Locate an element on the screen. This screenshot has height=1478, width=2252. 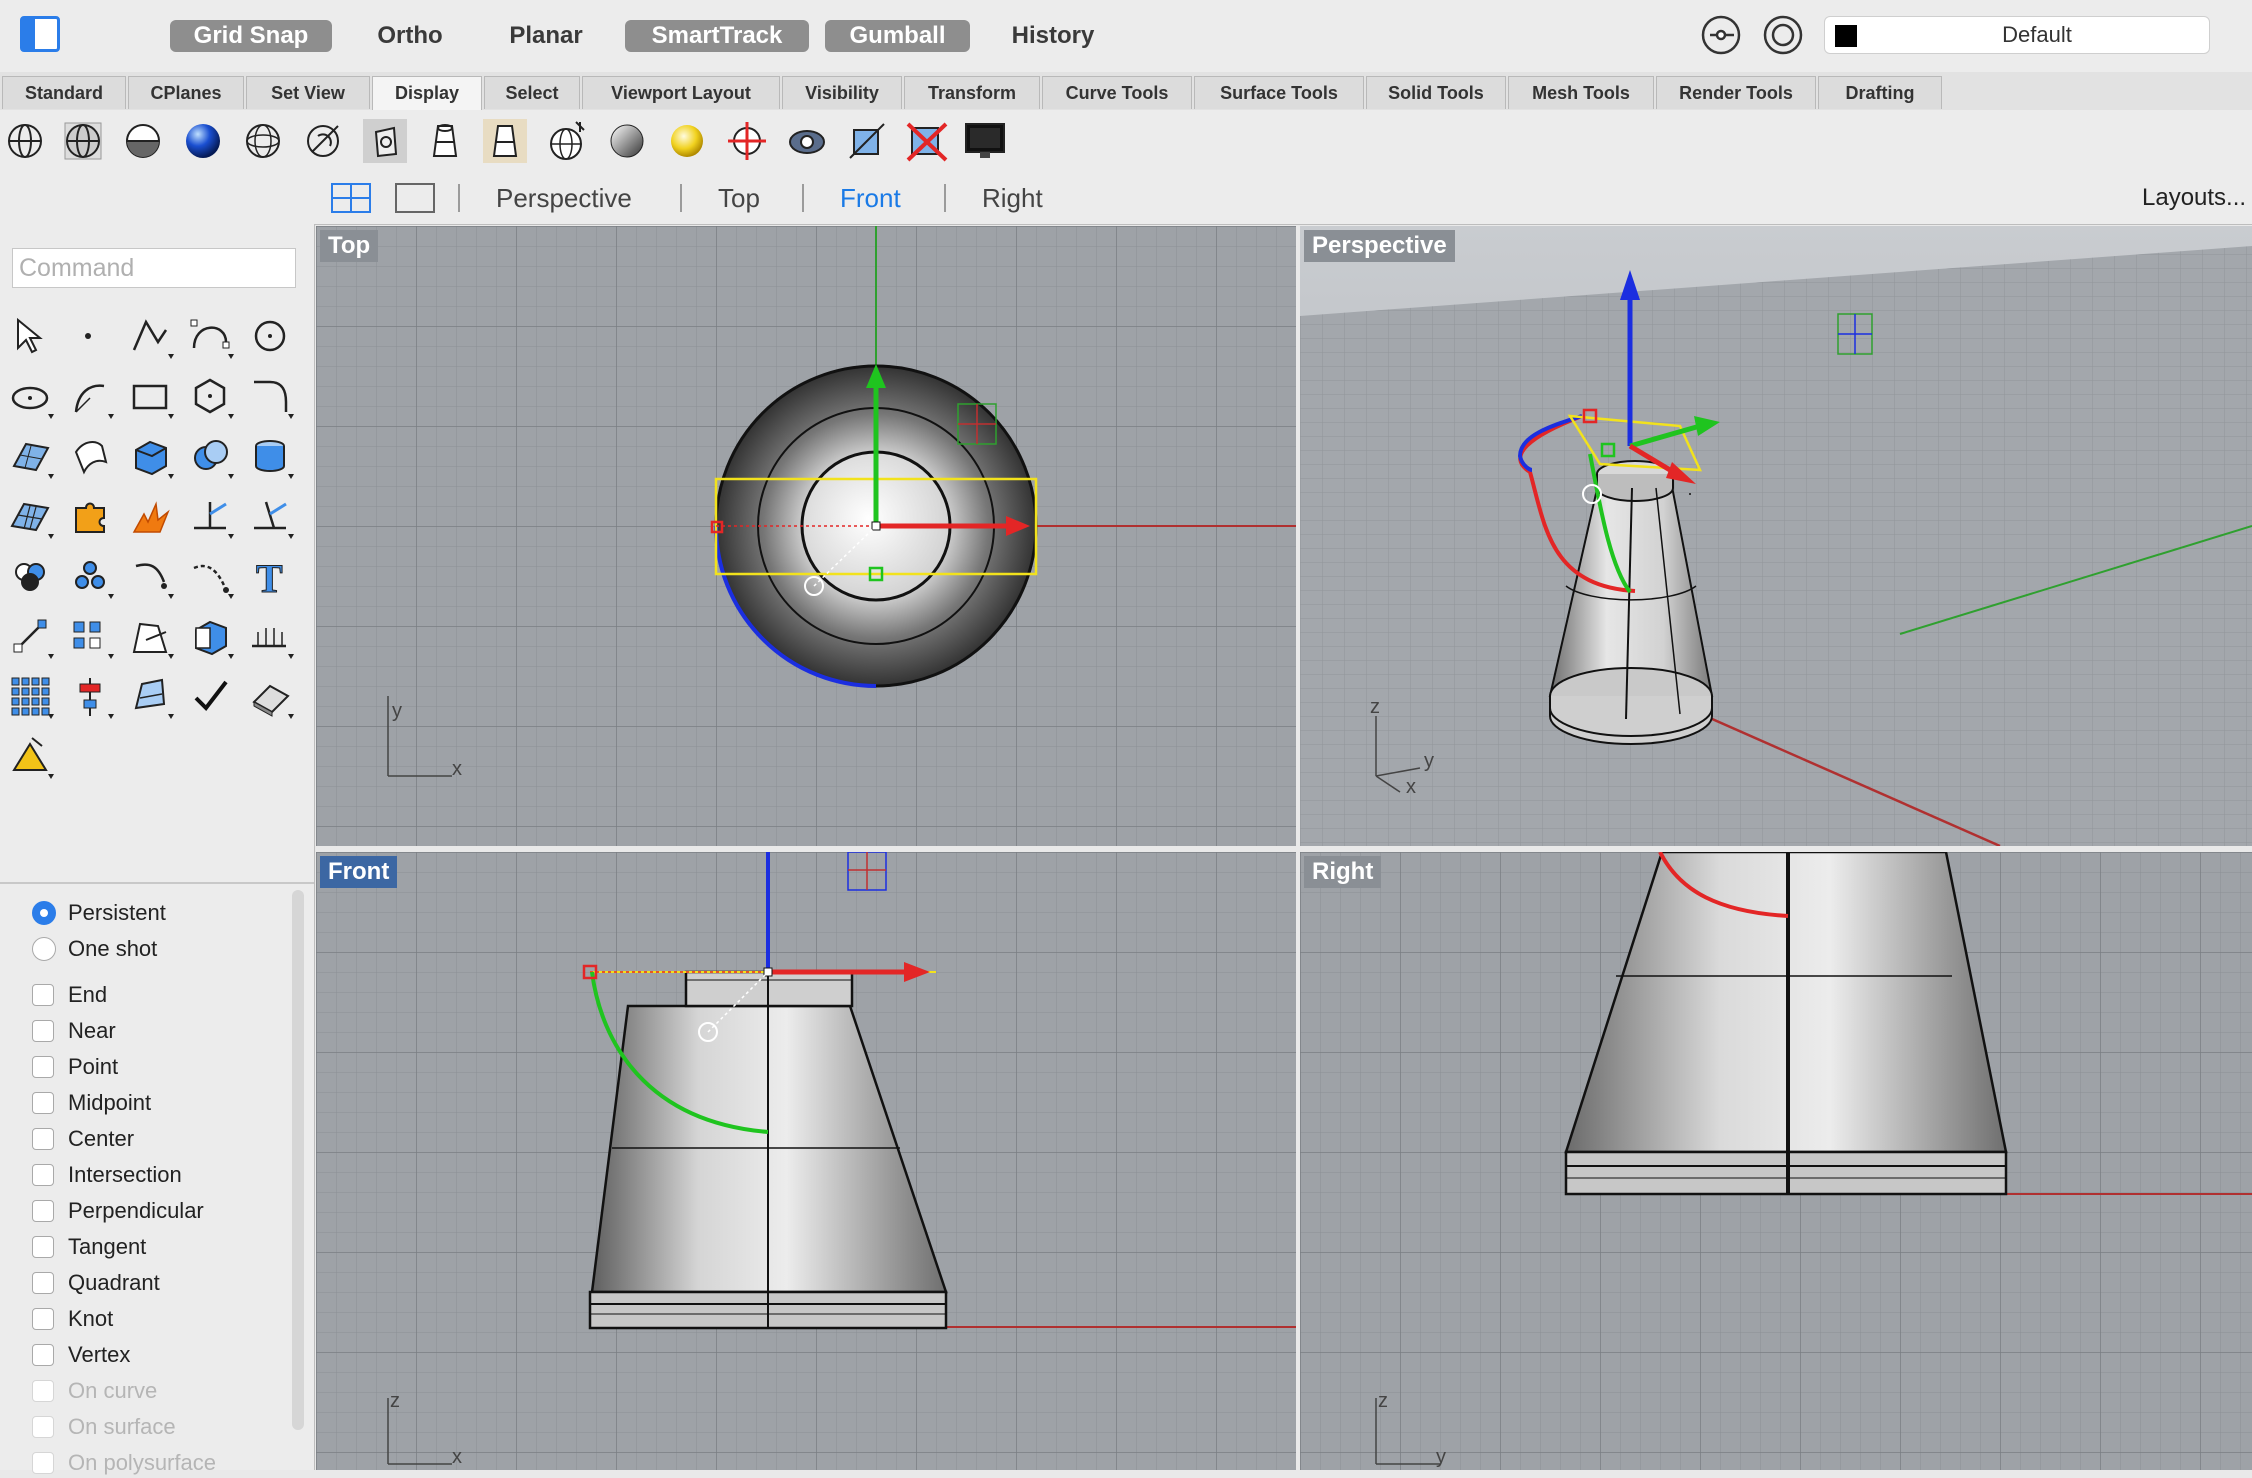
viewport-title-front: Front is located at coordinates (359, 872).